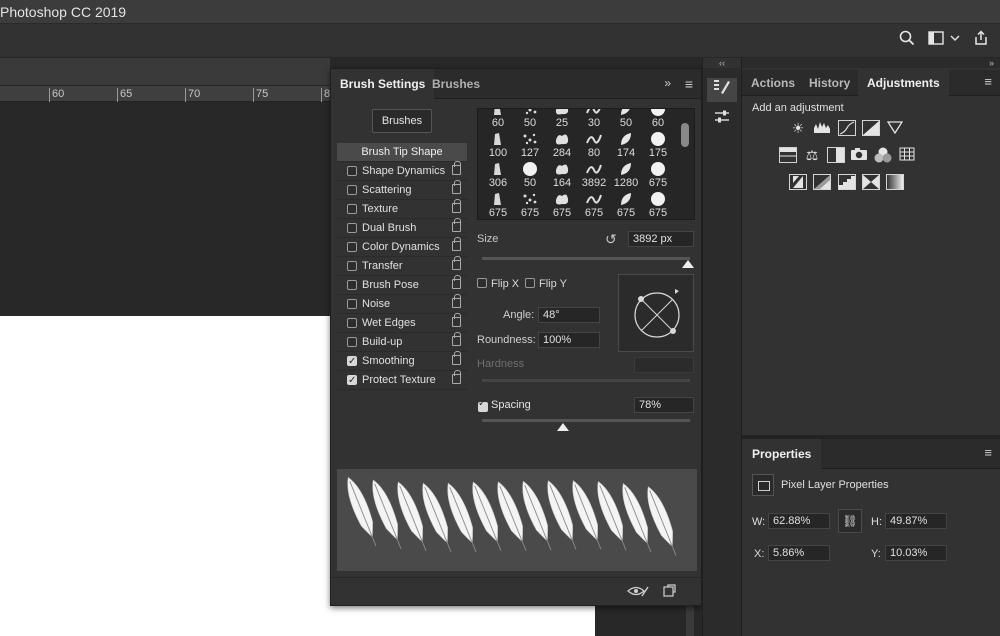 The width and height of the screenshot is (1000, 636). What do you see at coordinates (498, 175) in the screenshot?
I see `brush-preset: 306` at bounding box center [498, 175].